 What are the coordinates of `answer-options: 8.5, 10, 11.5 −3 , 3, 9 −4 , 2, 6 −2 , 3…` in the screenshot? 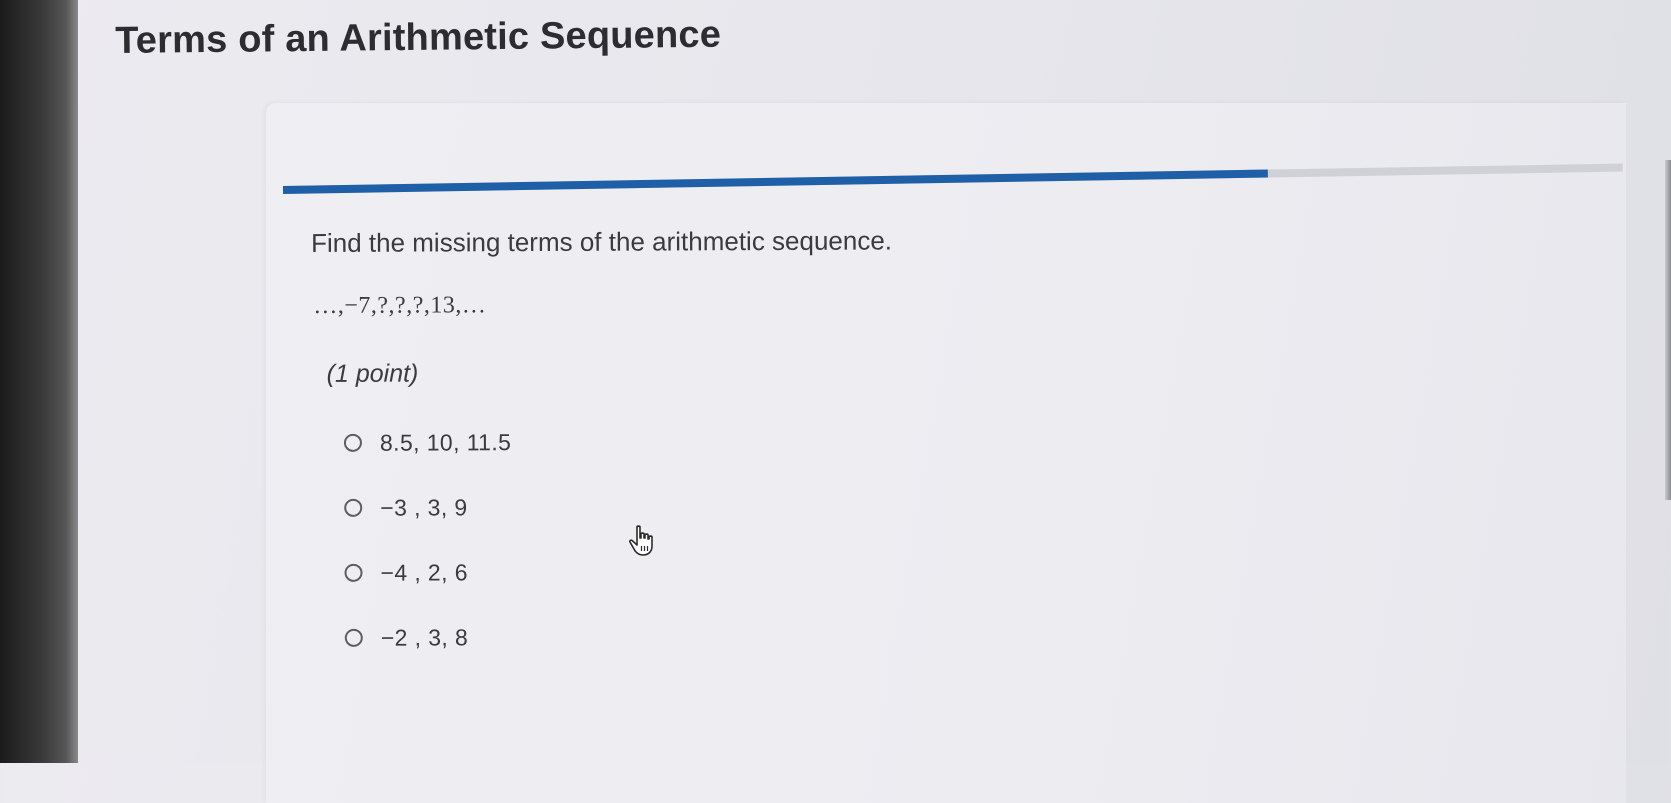 It's located at (618, 538).